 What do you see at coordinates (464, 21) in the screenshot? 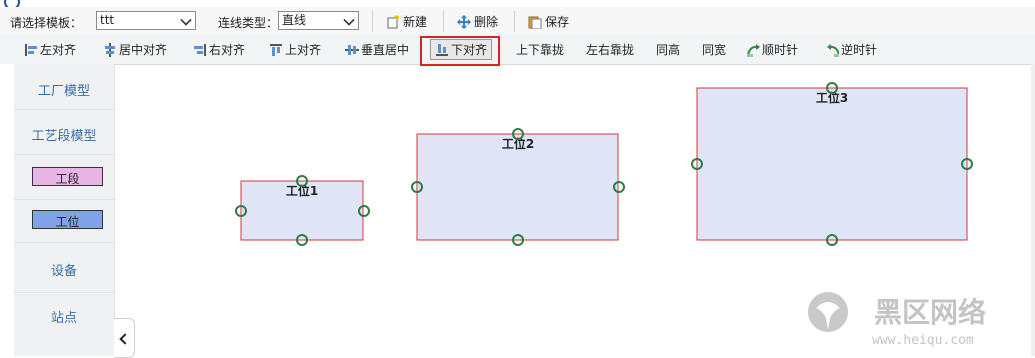
I see `move-arrows-icon` at bounding box center [464, 21].